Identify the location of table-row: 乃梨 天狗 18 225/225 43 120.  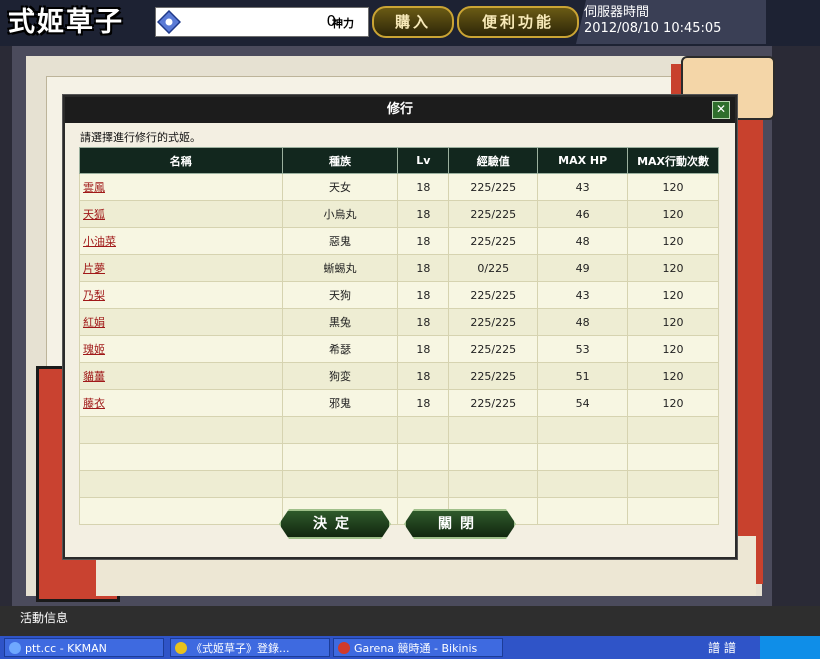
(399, 295).